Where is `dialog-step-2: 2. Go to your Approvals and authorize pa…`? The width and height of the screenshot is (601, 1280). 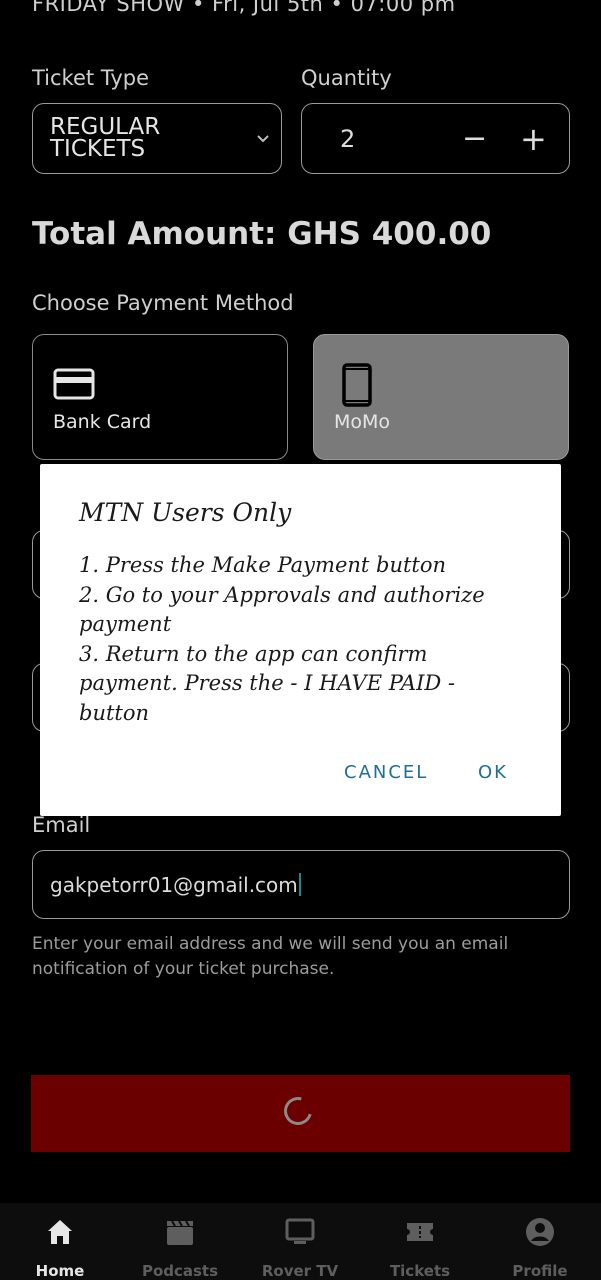
dialog-step-2: 2. Go to your Approvals and authorize pa… is located at coordinates (282, 609).